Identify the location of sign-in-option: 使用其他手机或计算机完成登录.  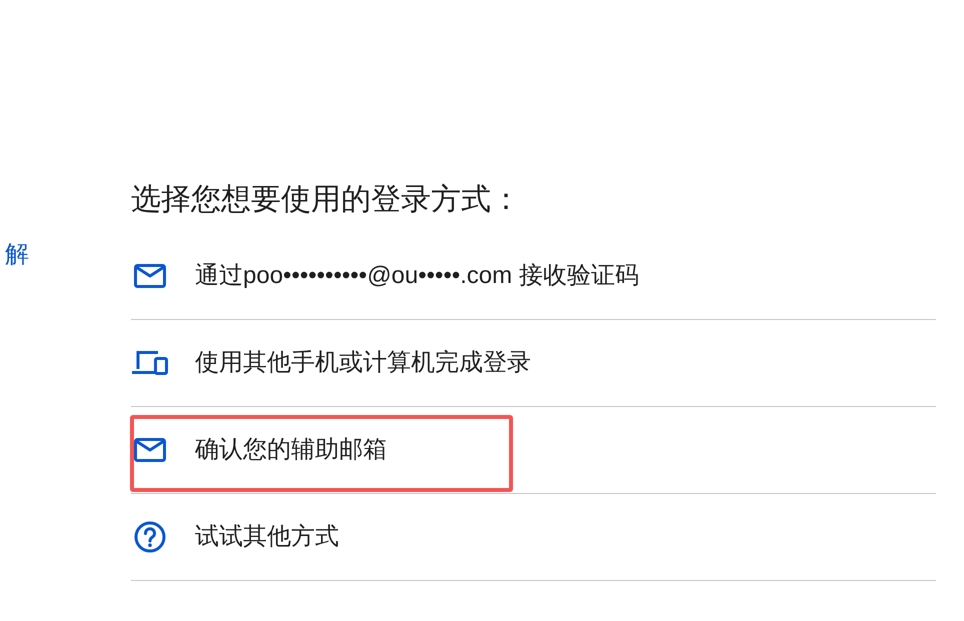
(533, 363).